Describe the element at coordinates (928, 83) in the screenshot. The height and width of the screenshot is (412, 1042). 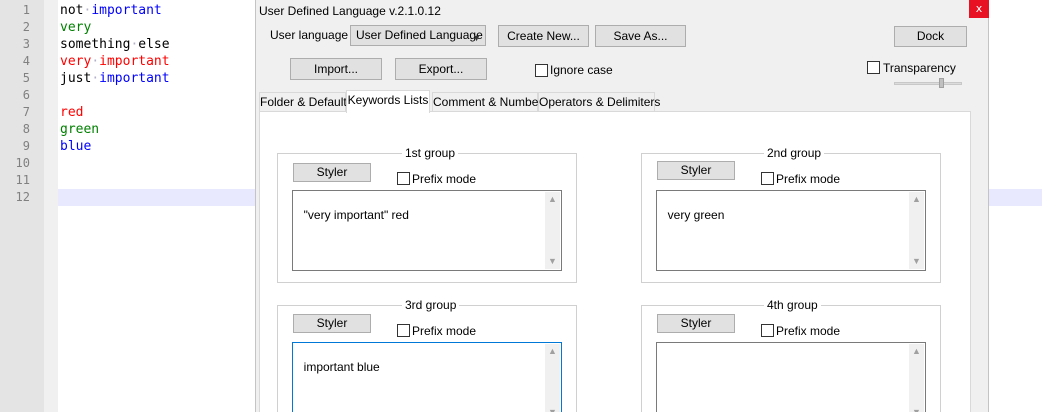
I see `transparency-slider-track` at that location.